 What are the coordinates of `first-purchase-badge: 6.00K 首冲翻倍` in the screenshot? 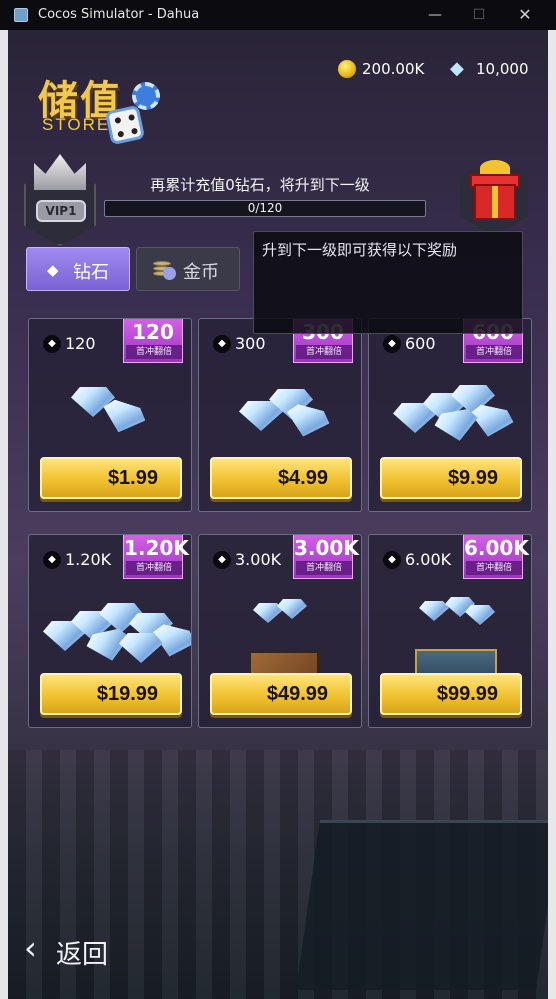 It's located at (496, 557).